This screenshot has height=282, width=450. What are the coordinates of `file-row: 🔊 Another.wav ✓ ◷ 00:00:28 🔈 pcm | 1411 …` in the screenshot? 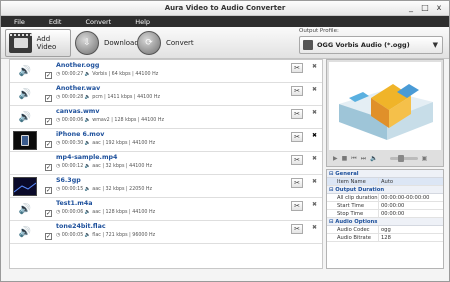 It's located at (166, 94).